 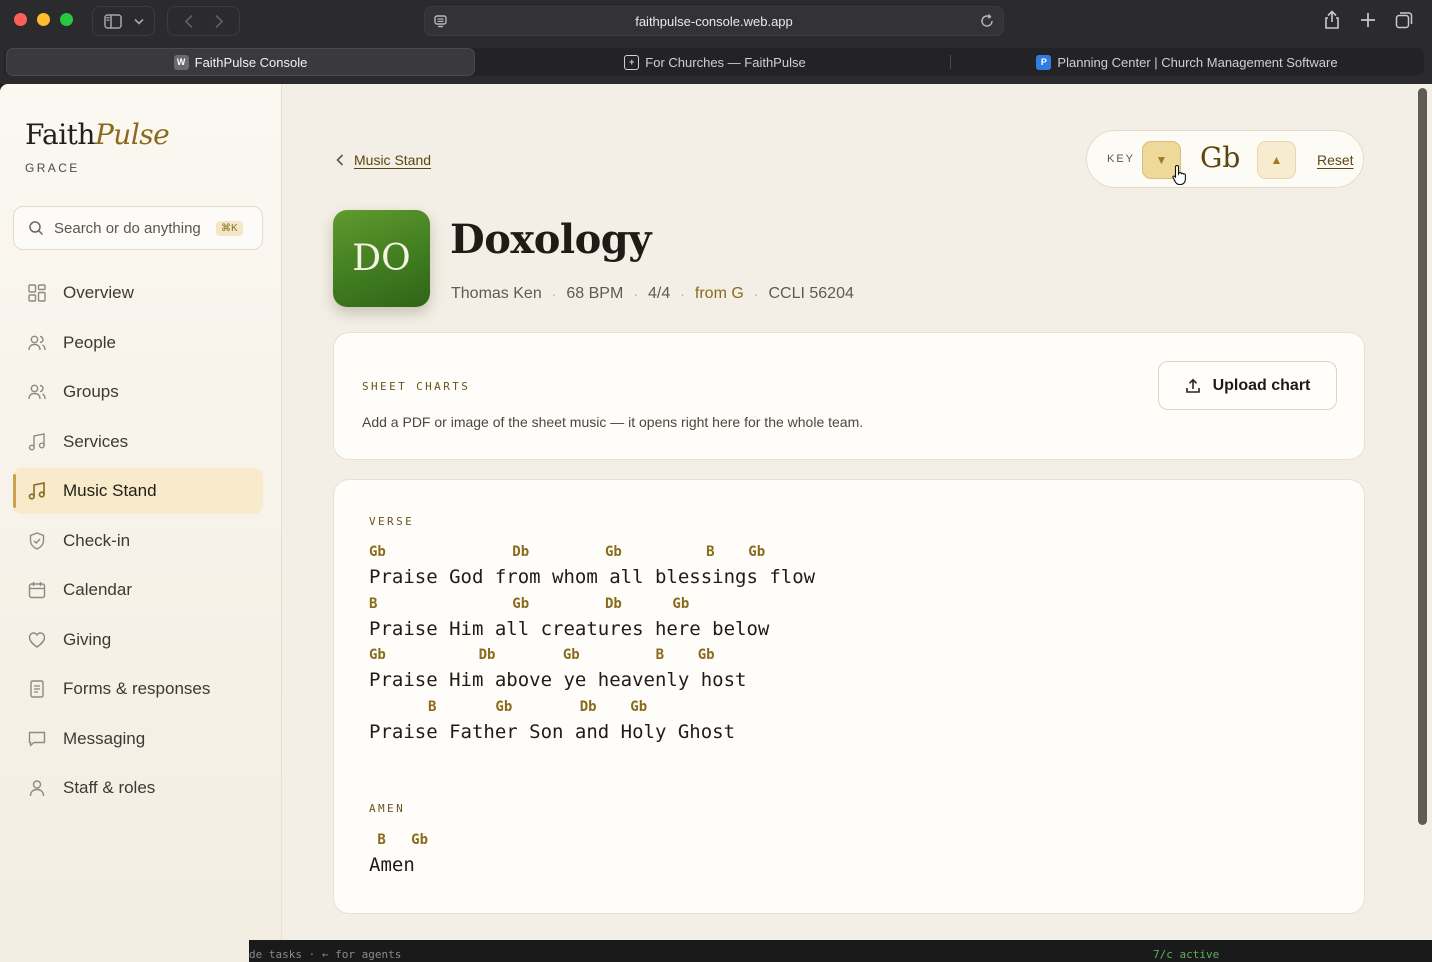 I want to click on song-author: Thomas Ken, so click(x=496, y=293).